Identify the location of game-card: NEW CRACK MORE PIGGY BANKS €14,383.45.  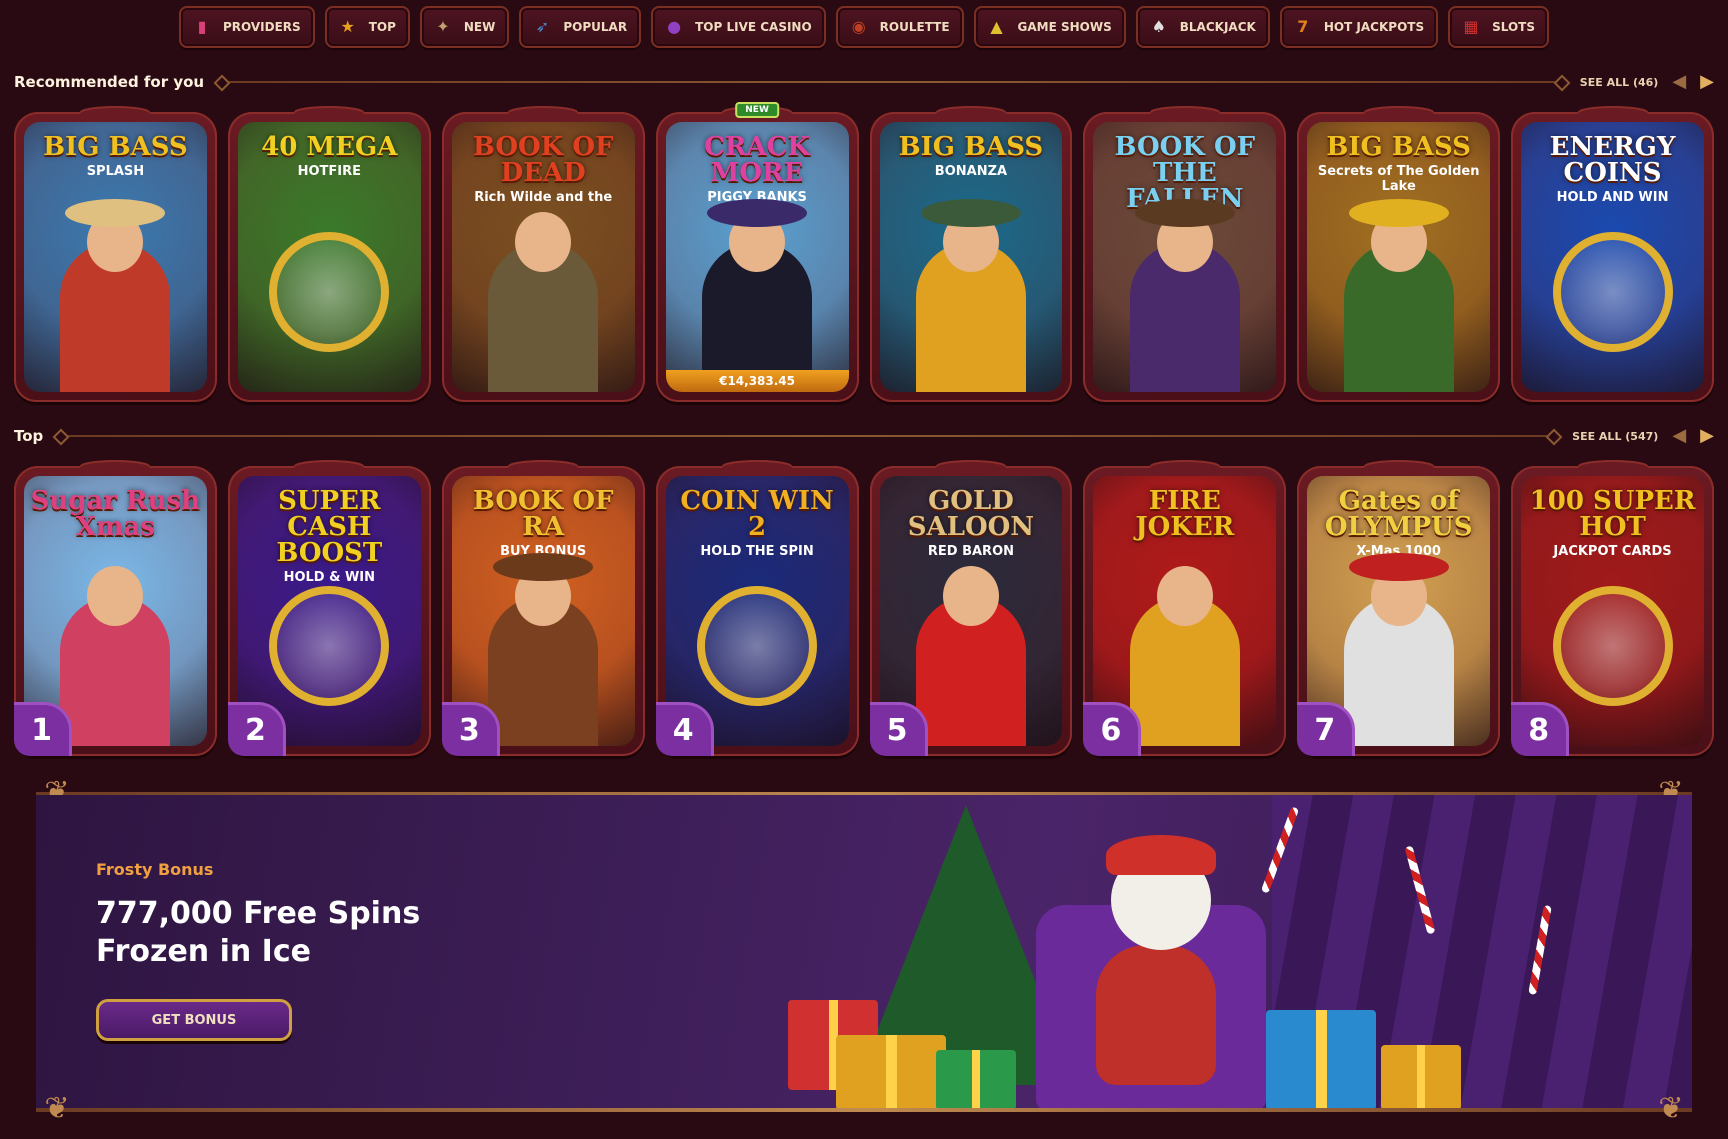
(757, 252).